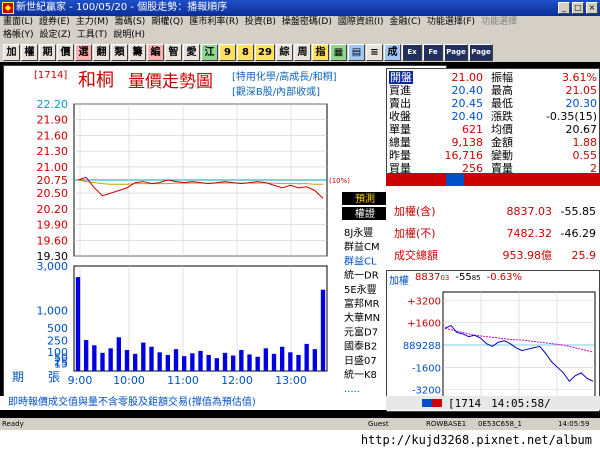  Describe the element at coordinates (200, 187) in the screenshot. I see `price-line` at that location.